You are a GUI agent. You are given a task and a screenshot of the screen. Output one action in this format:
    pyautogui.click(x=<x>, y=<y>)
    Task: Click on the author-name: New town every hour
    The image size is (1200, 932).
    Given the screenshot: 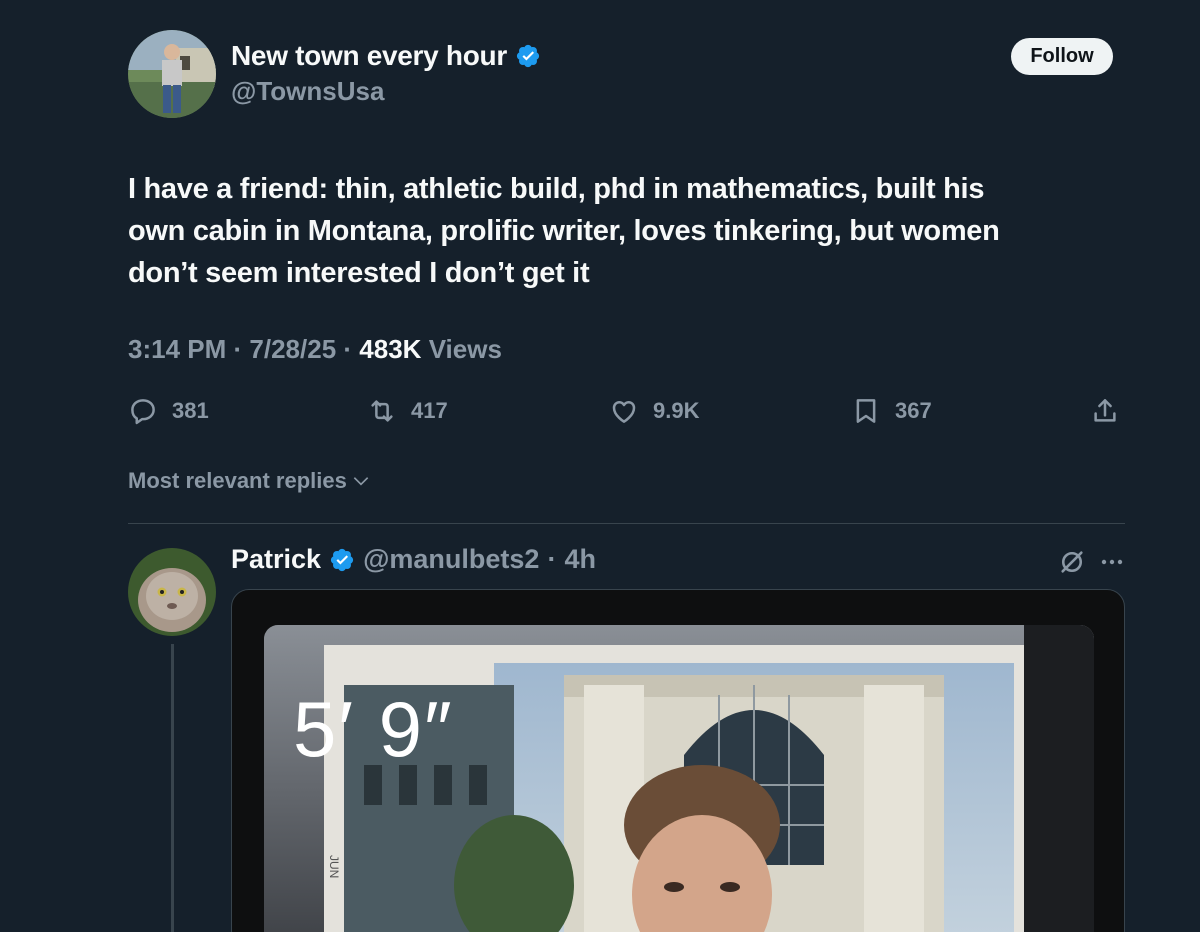 What is the action you would take?
    pyautogui.click(x=386, y=56)
    